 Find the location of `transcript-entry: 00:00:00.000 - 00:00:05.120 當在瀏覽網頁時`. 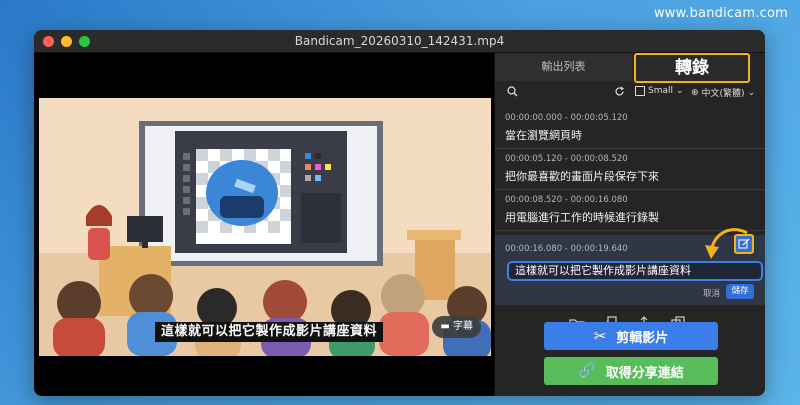

transcript-entry: 00:00:00.000 - 00:00:05.120 當在瀏覽網頁時 is located at coordinates (630, 128).